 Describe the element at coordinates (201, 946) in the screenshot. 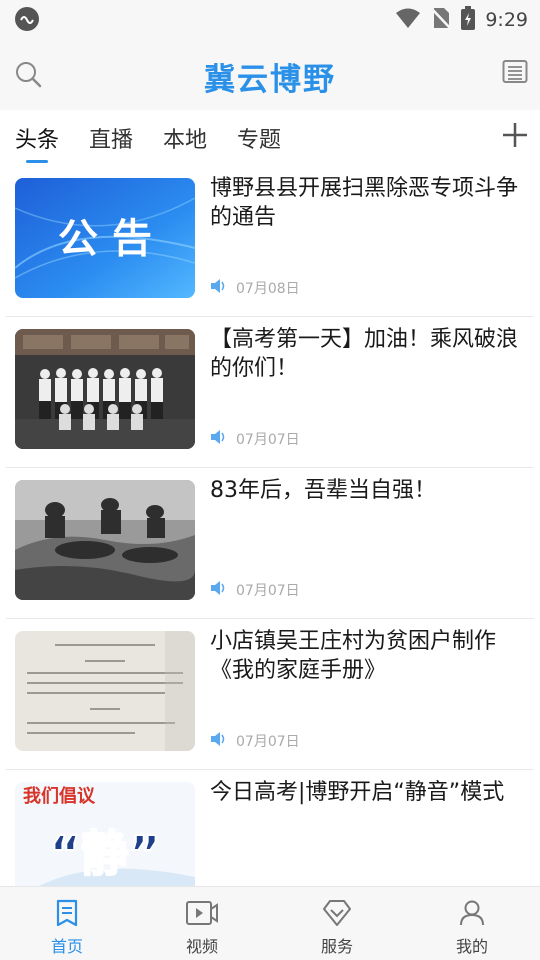

I see `nav-label: 视频` at that location.